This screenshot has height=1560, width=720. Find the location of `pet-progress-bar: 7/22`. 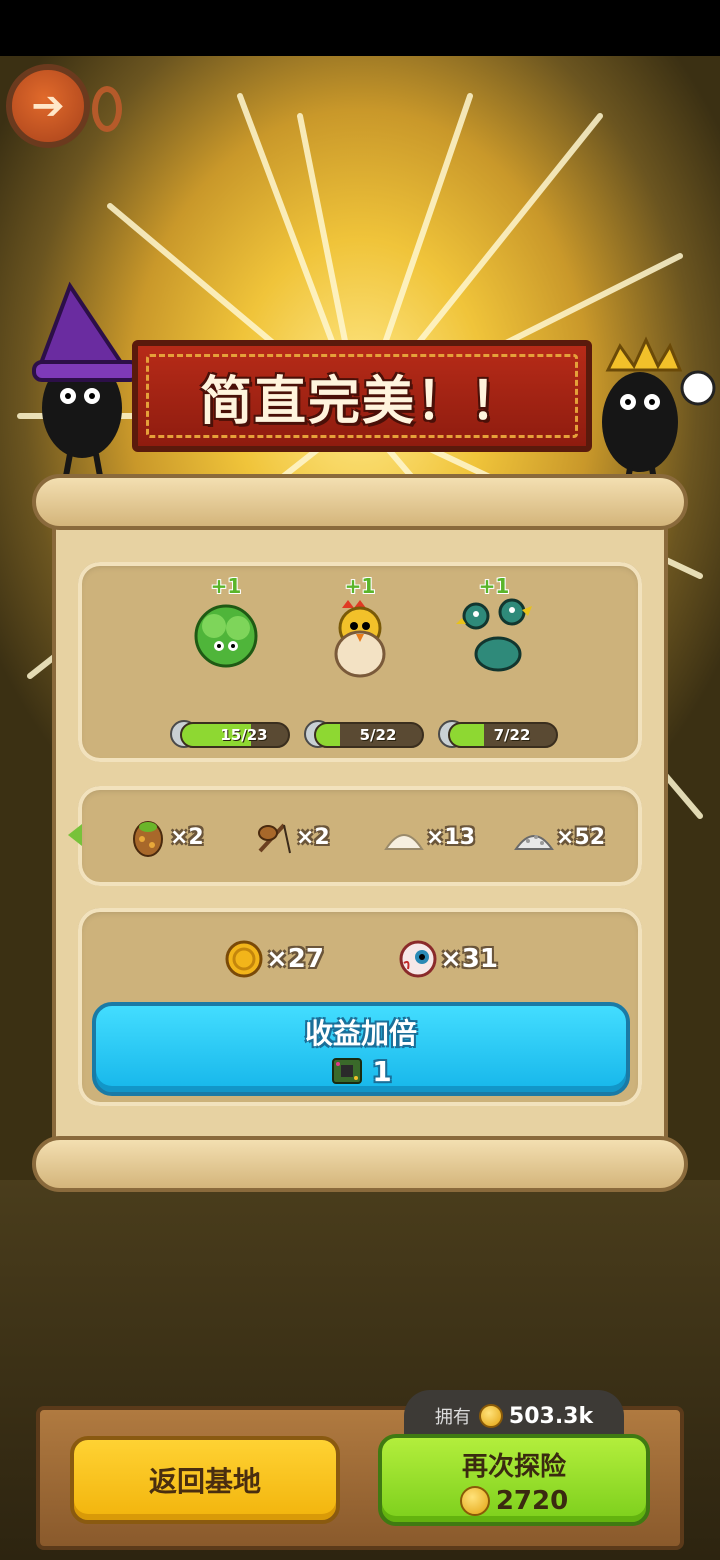

pet-progress-bar: 7/22 is located at coordinates (503, 735).